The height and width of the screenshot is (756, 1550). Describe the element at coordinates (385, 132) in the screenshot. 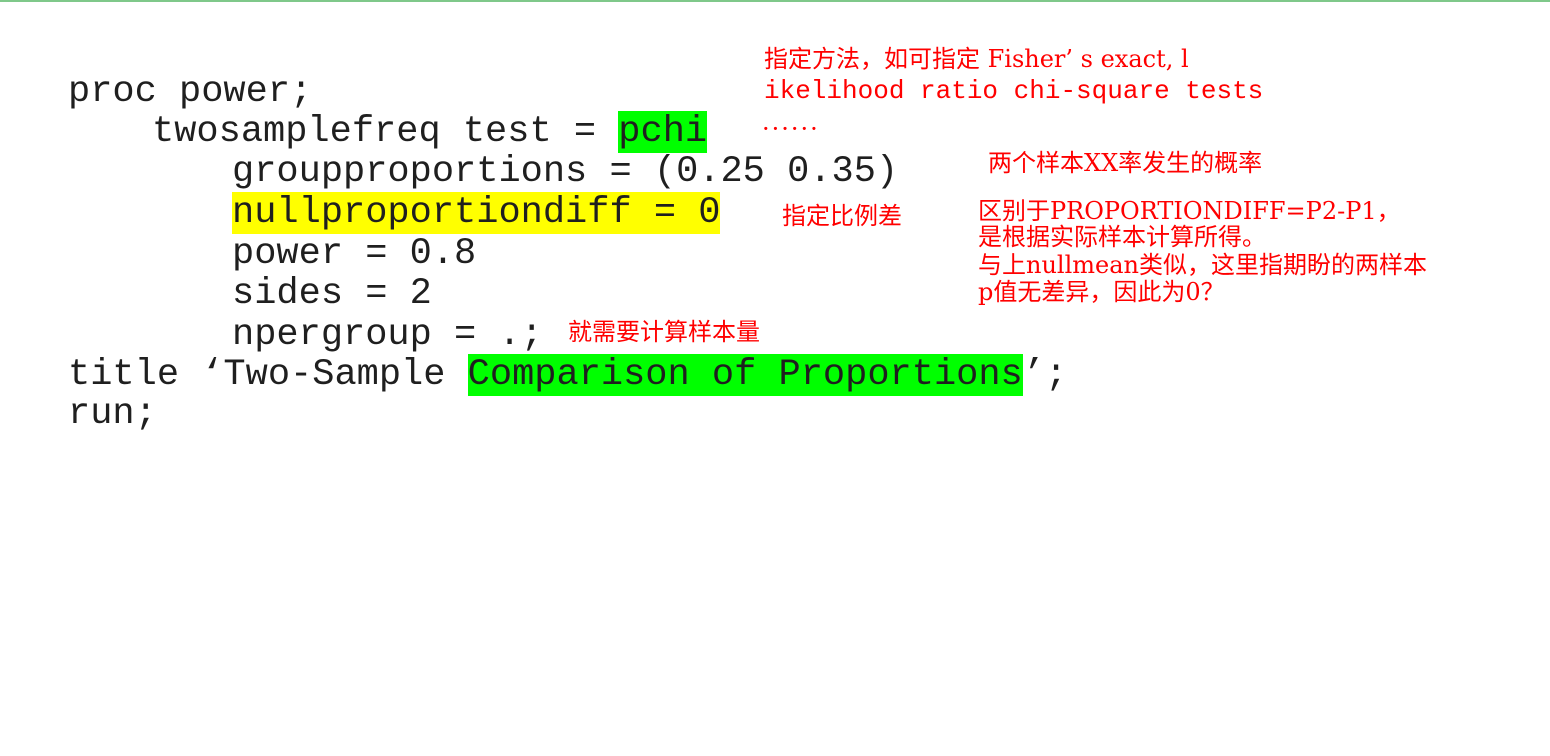

I see `code-text: twosamplefreq test =` at that location.